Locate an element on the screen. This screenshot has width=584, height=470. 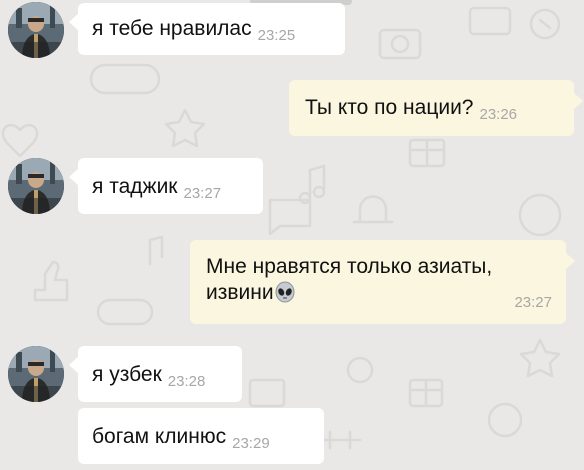
message-time: 23:29 is located at coordinates (251, 443).